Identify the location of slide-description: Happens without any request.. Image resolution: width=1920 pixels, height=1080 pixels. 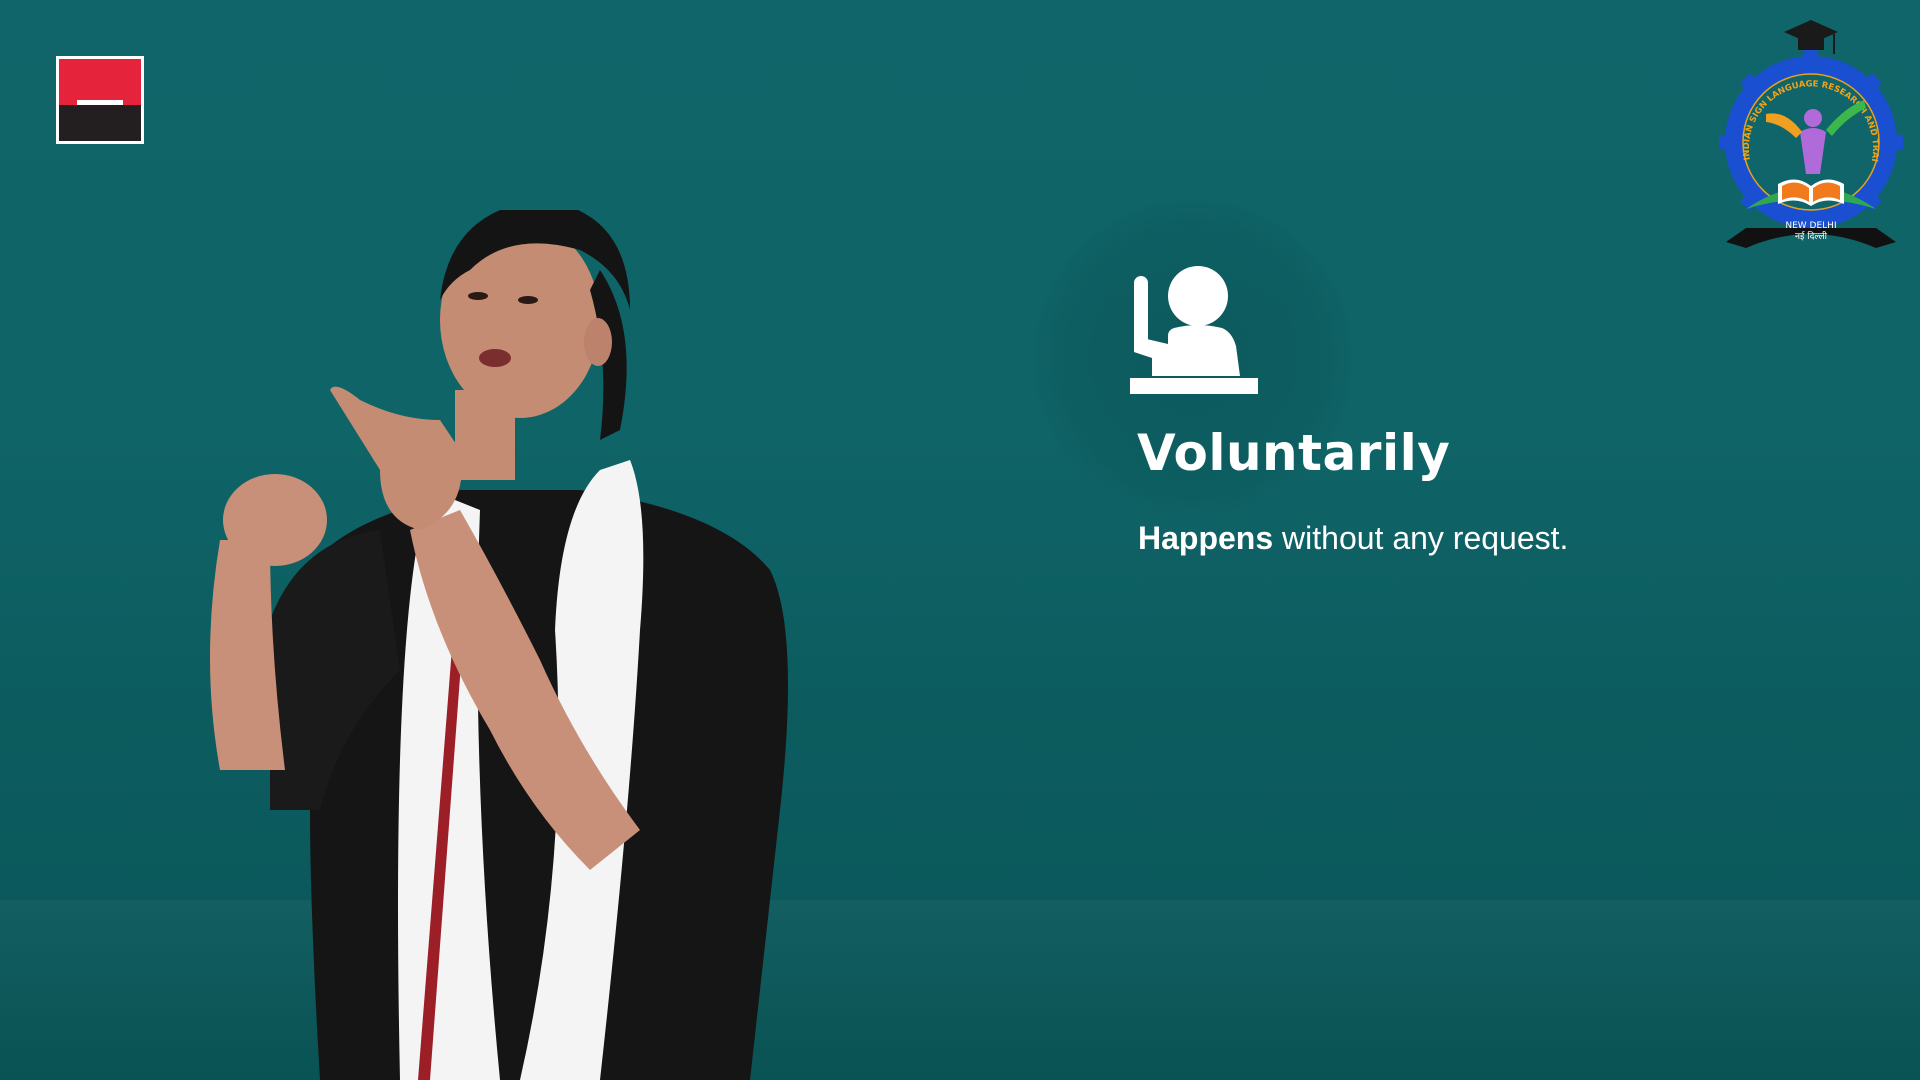
(1353, 538).